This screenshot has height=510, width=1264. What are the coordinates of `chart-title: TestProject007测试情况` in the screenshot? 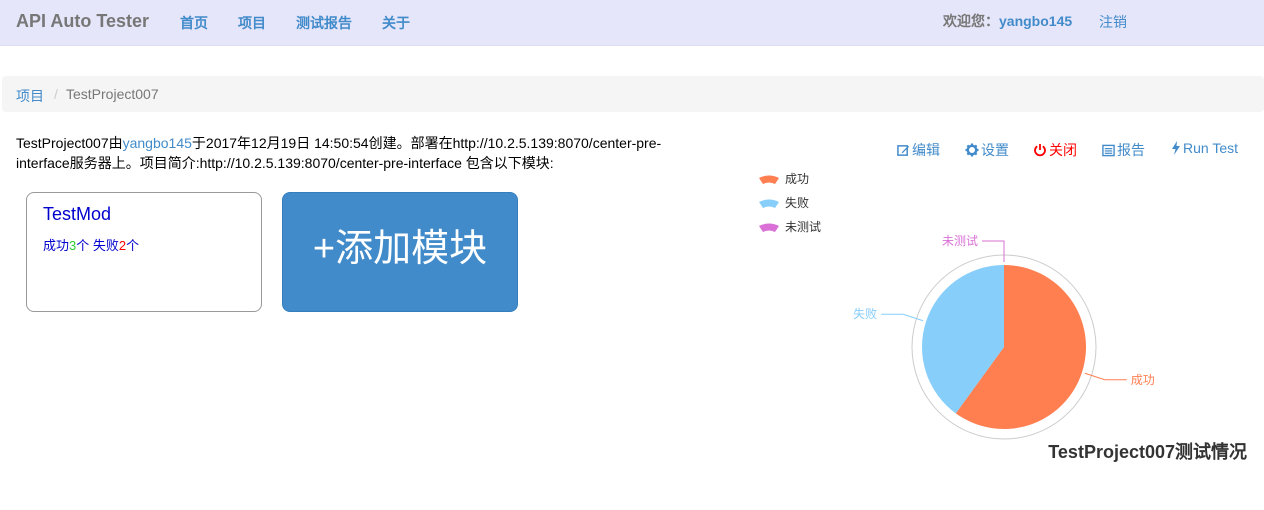 It's located at (1147, 452).